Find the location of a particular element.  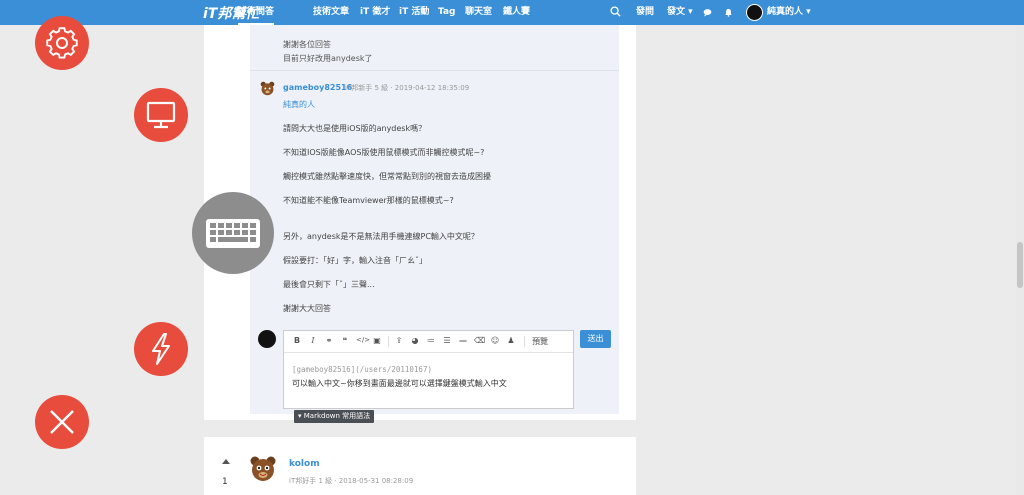

nav-ironman: 鐵人賽 is located at coordinates (516, 12).